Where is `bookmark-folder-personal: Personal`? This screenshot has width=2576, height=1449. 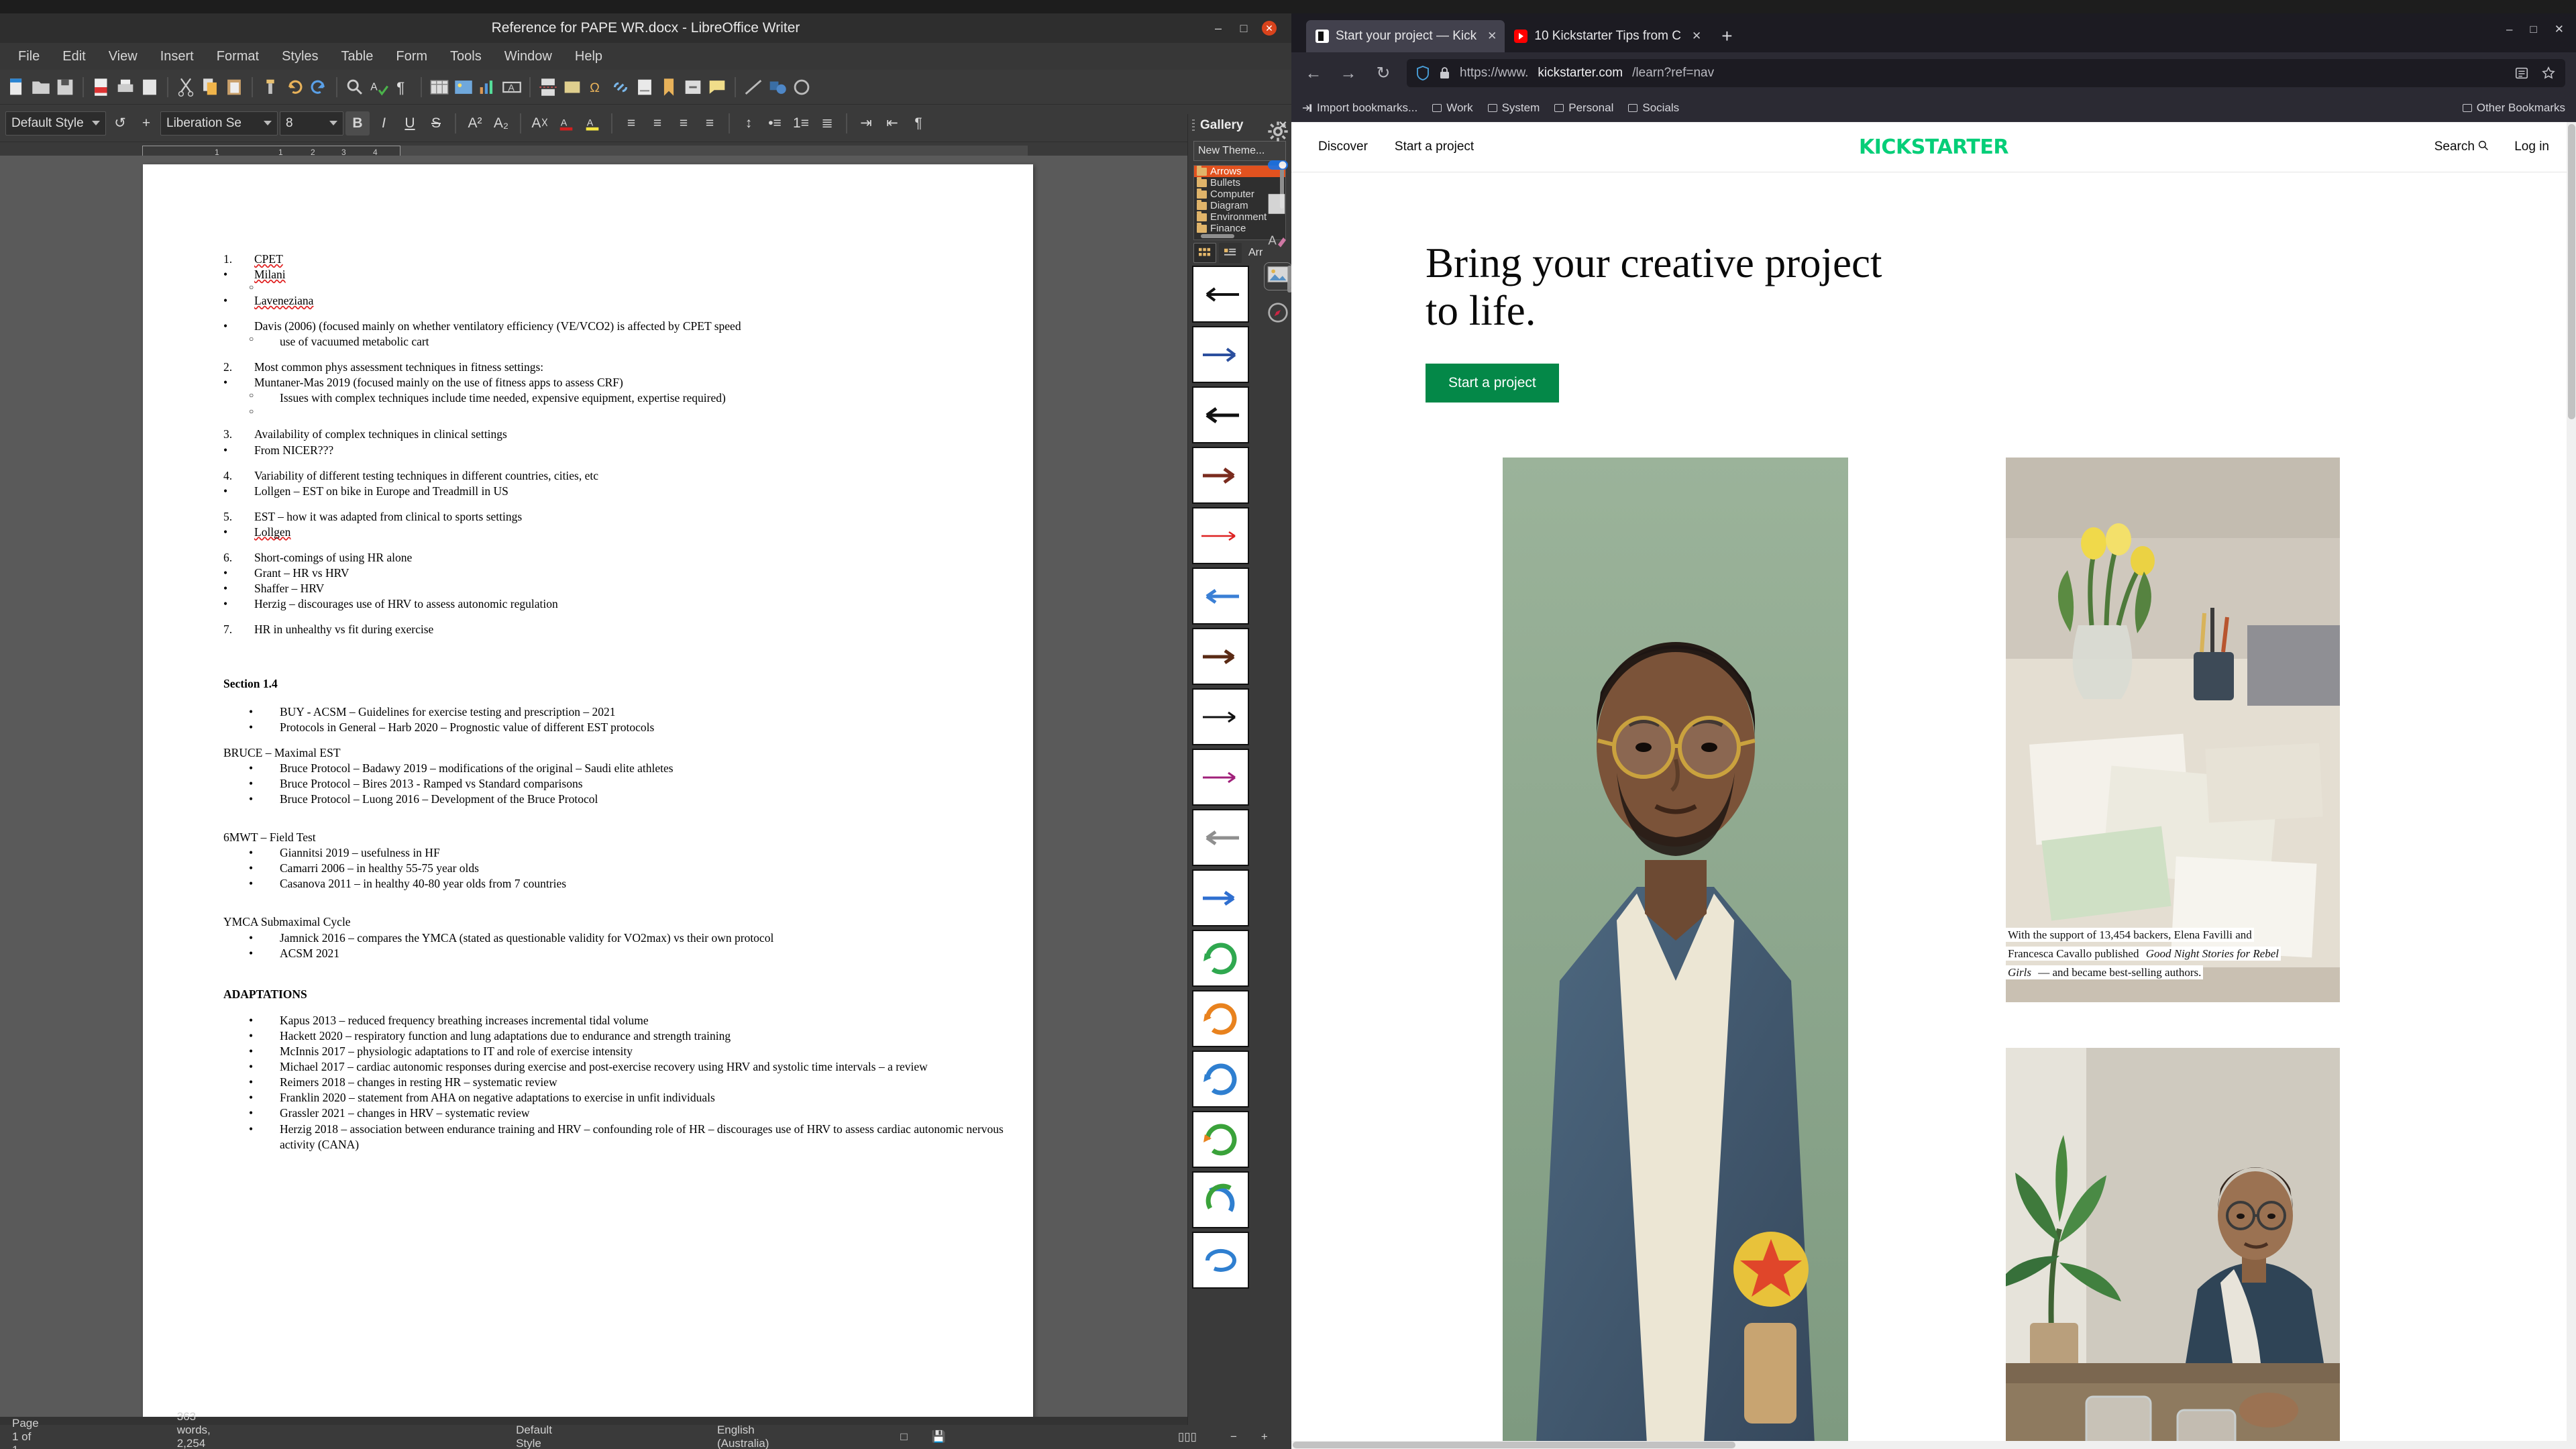
bookmark-folder-personal: Personal is located at coordinates (1583, 108).